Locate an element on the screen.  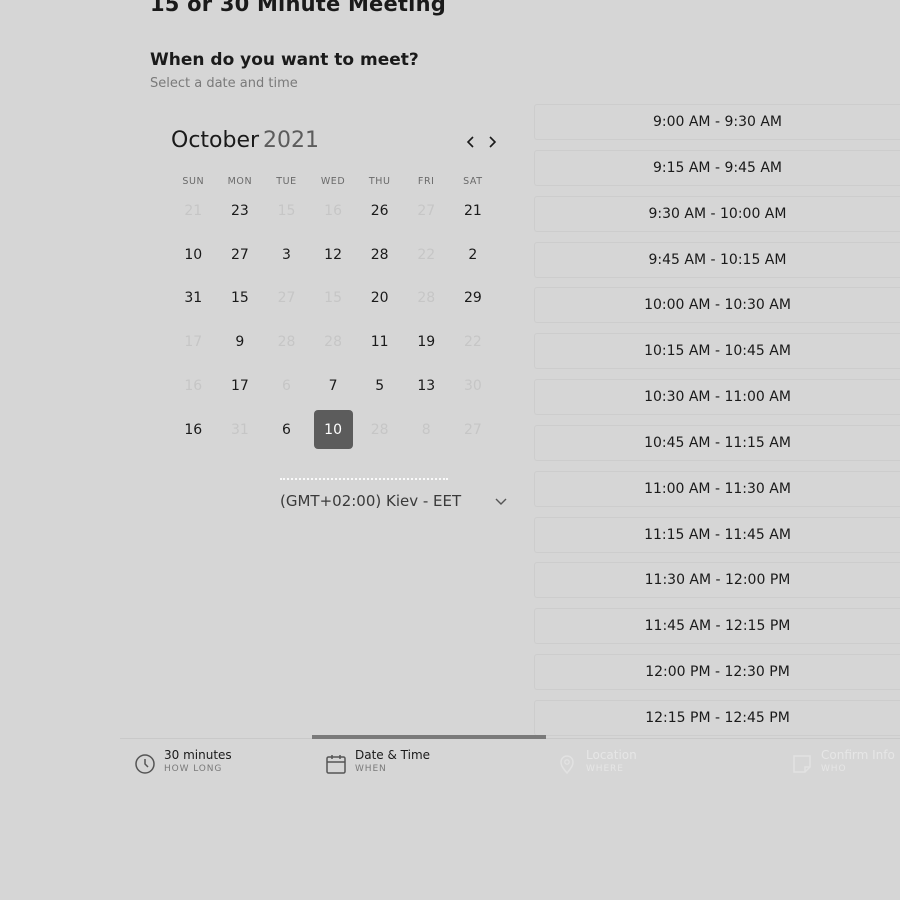
calendar-day: 11 is located at coordinates (379, 342).